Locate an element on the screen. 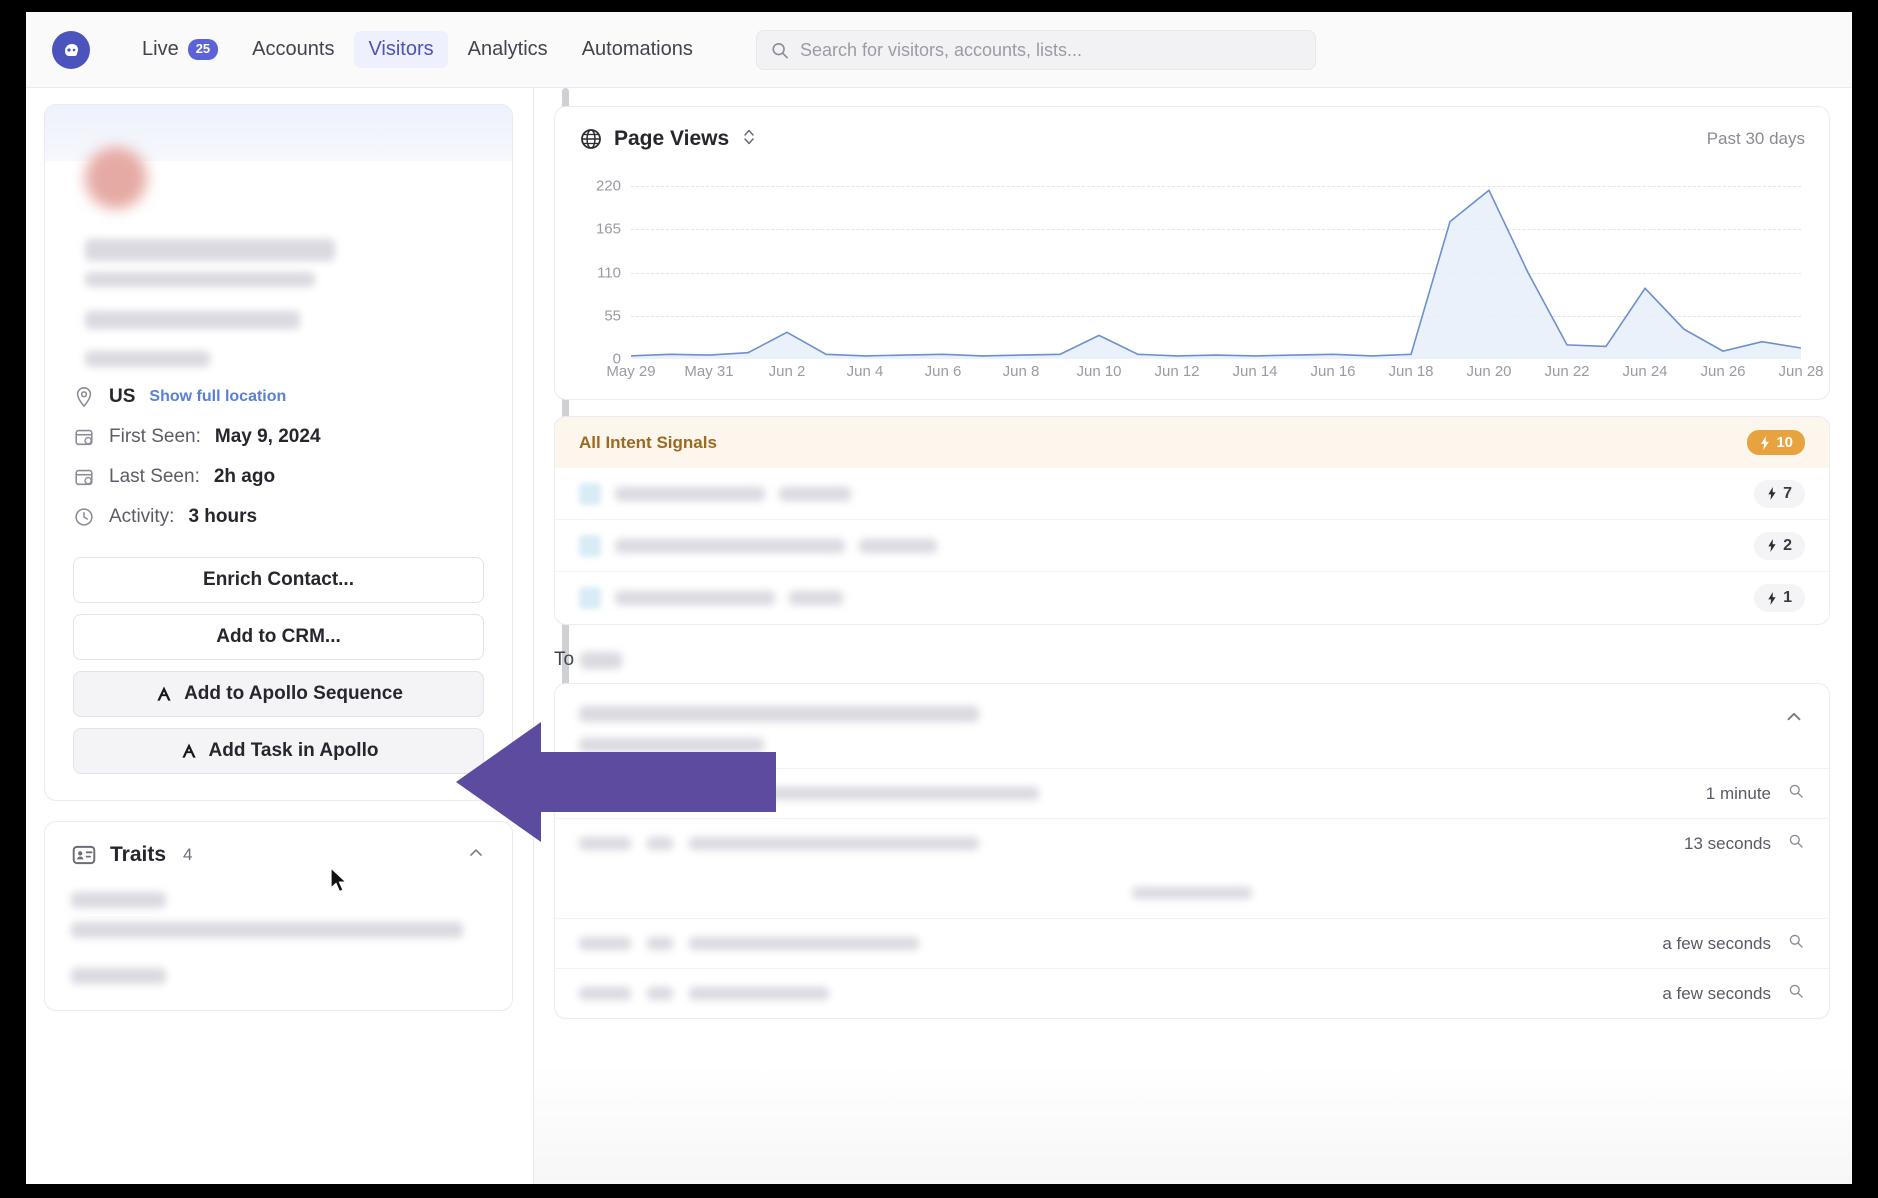 This screenshot has width=1878, height=1198. meta-row-first-seen: First Seen: May 9, 2024 is located at coordinates (278, 437).